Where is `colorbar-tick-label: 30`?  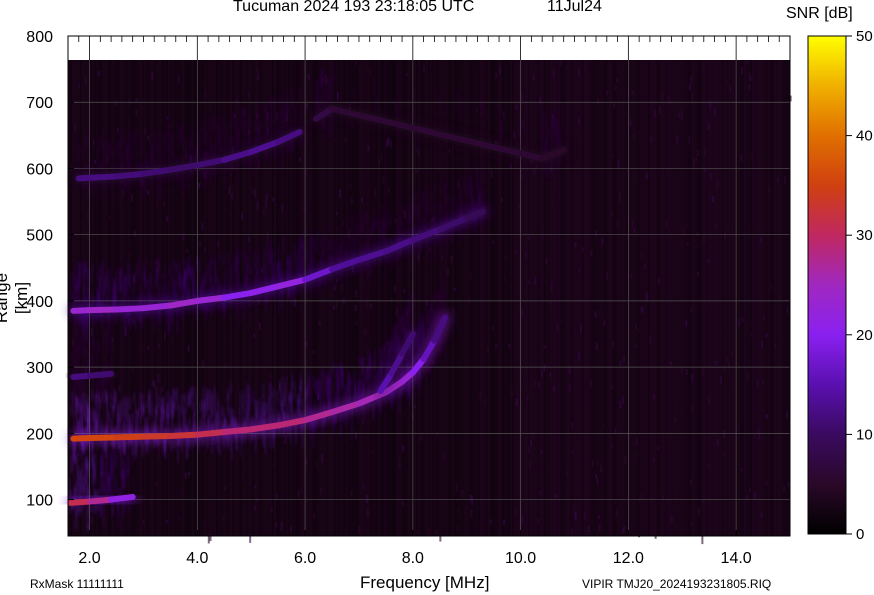 colorbar-tick-label: 30 is located at coordinates (864, 235).